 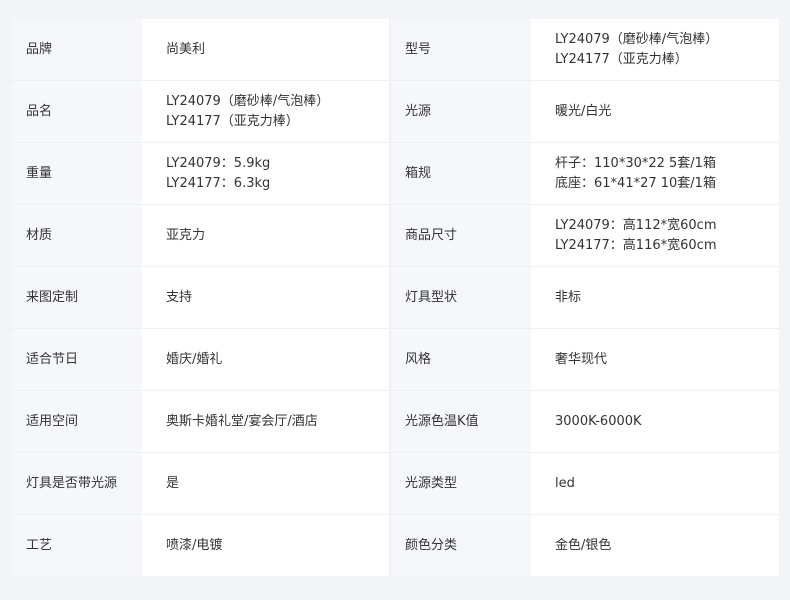 What do you see at coordinates (266, 50) in the screenshot?
I see `spec-value-cell: 尚美利` at bounding box center [266, 50].